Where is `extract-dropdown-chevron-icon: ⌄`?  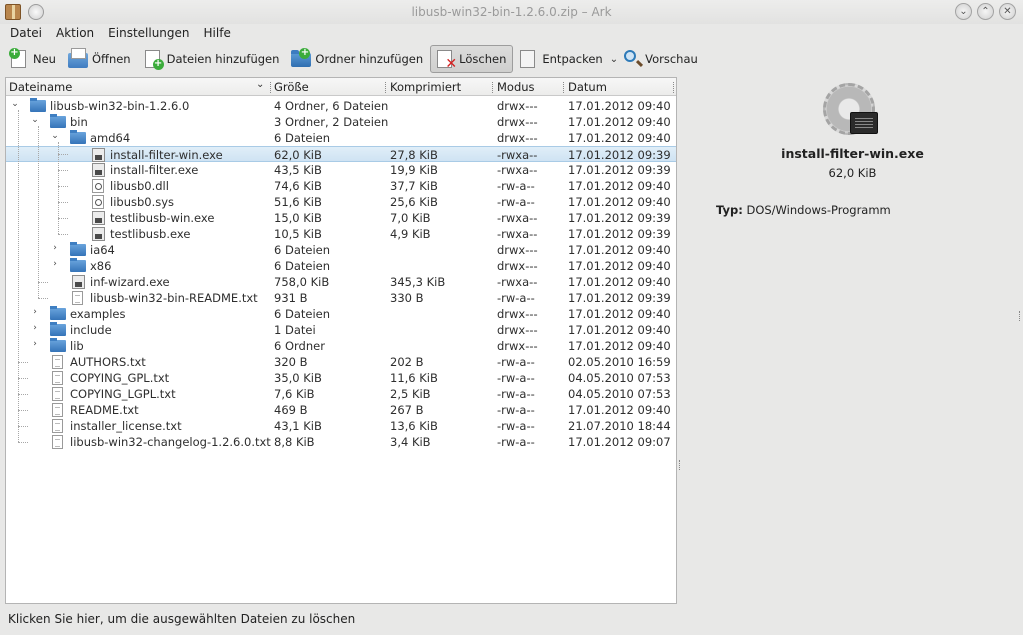 extract-dropdown-chevron-icon: ⌄ is located at coordinates (614, 59).